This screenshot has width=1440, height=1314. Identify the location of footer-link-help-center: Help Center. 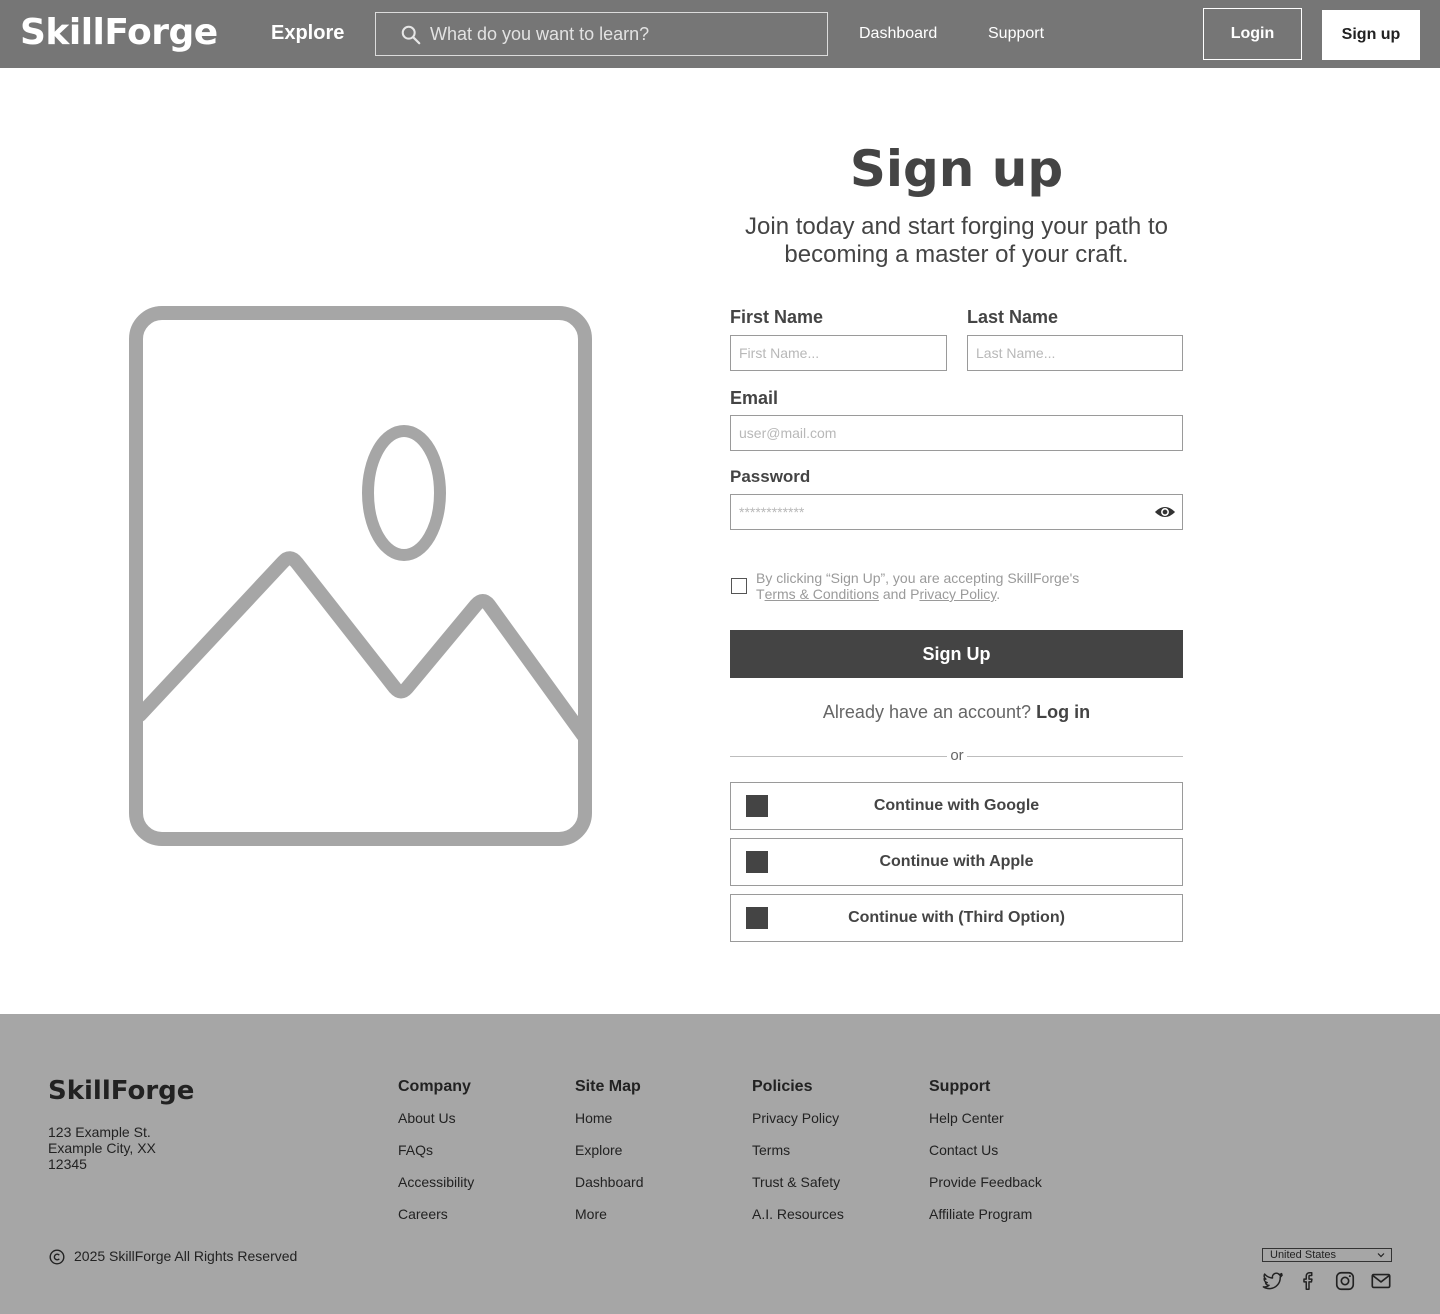
(985, 1126).